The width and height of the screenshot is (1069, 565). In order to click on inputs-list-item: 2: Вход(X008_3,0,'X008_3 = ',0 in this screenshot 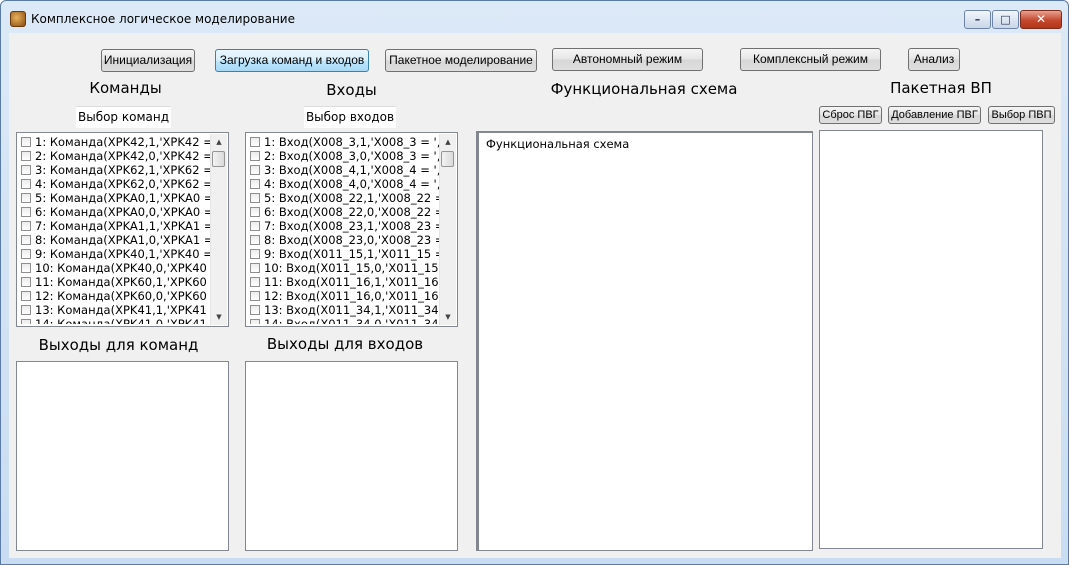, I will do `click(343, 156)`.